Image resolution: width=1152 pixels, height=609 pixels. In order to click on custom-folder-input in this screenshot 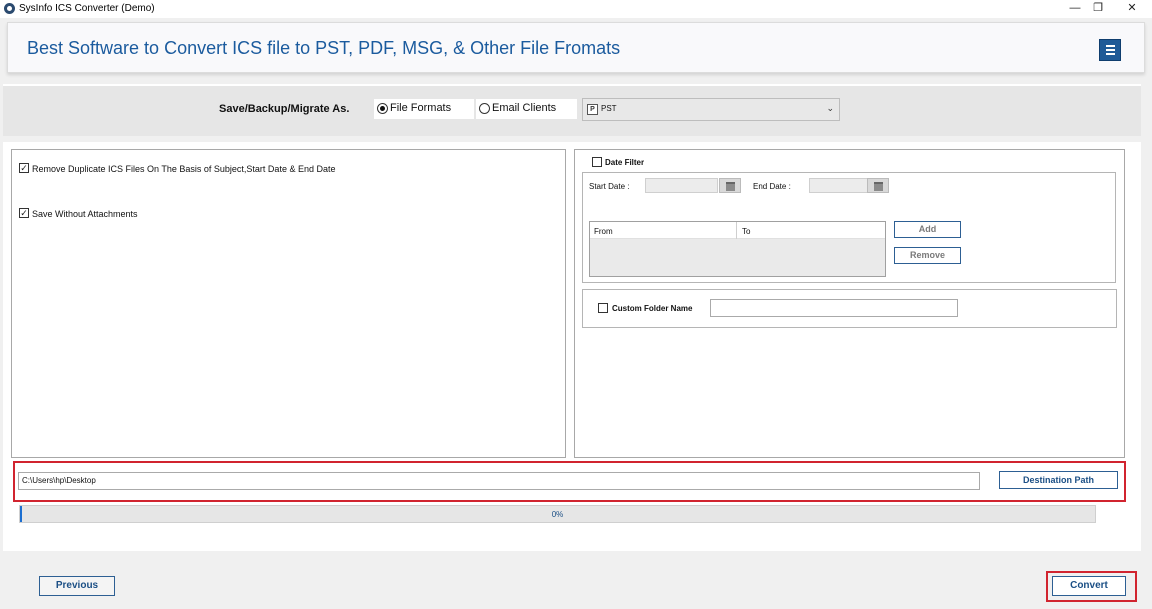, I will do `click(834, 308)`.